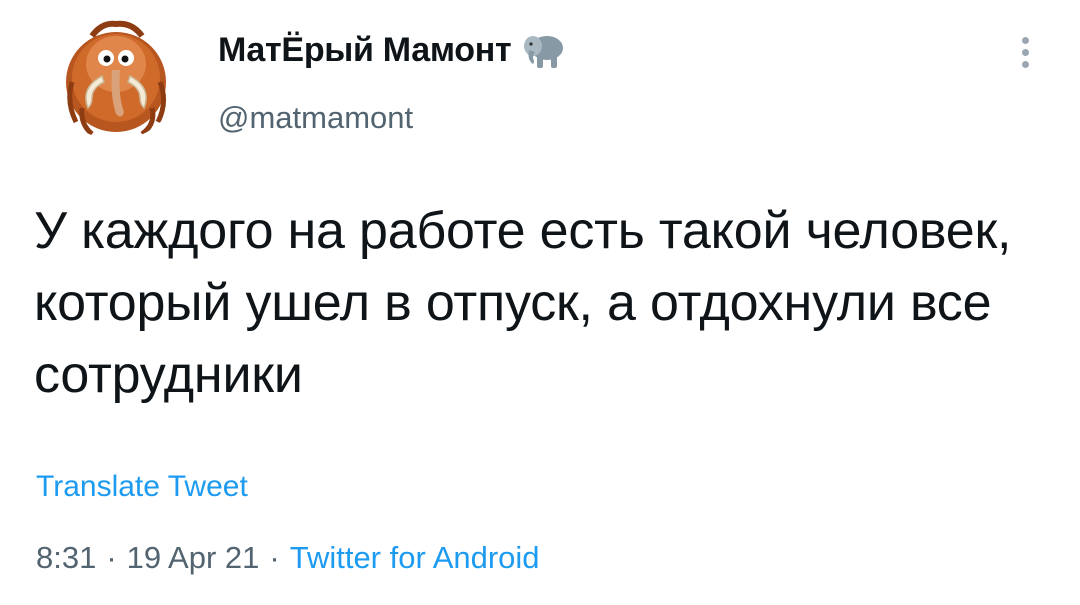 The image size is (1080, 605). Describe the element at coordinates (365, 49) in the screenshot. I see `author-name-text: МатЁрый Мамонт` at that location.